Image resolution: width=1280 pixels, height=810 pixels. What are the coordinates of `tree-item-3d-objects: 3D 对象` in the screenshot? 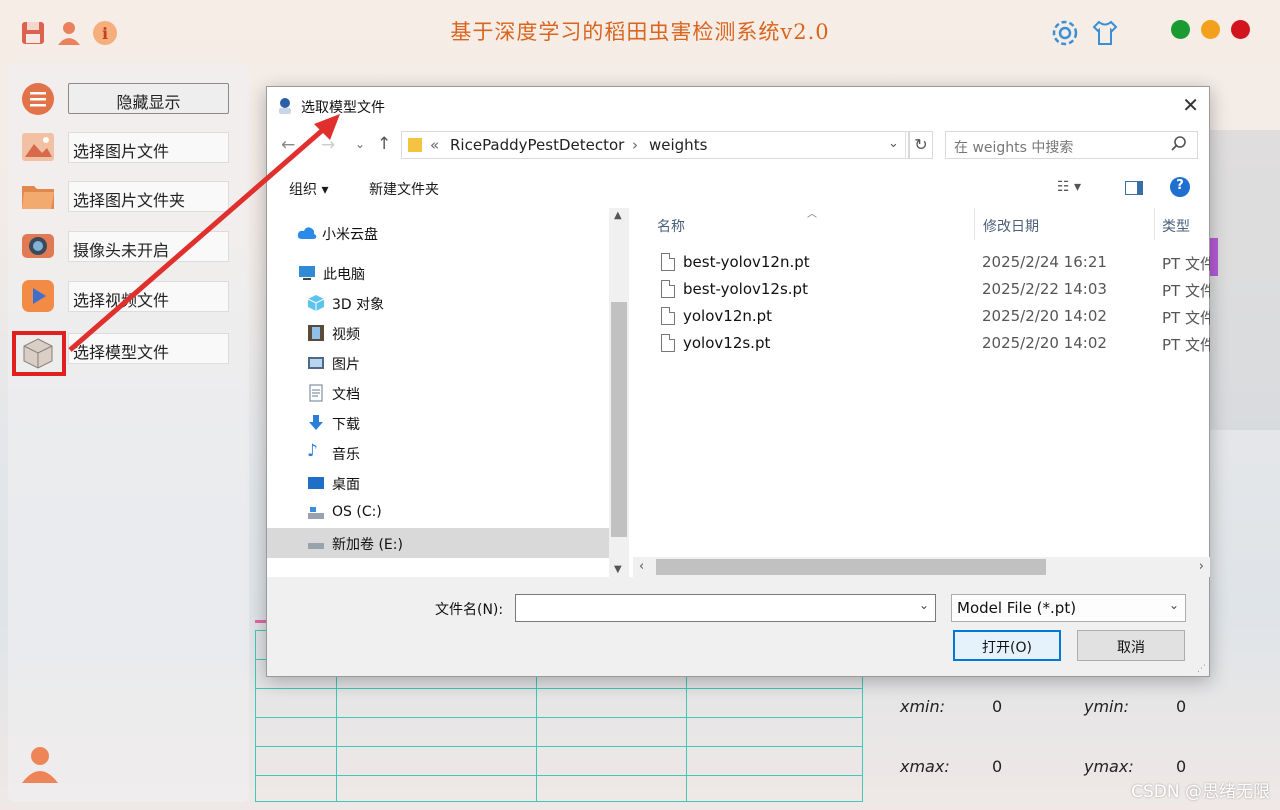 It's located at (438, 303).